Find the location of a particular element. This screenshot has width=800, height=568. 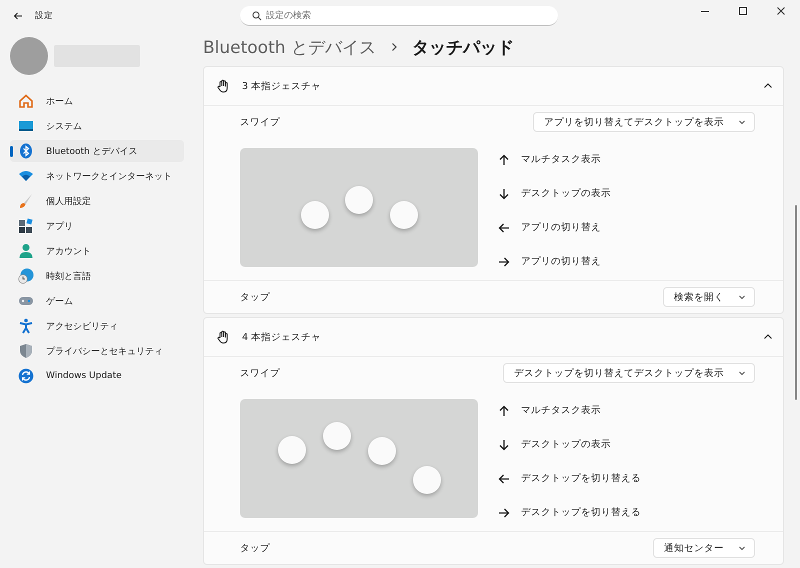

time-icon is located at coordinates (26, 276).